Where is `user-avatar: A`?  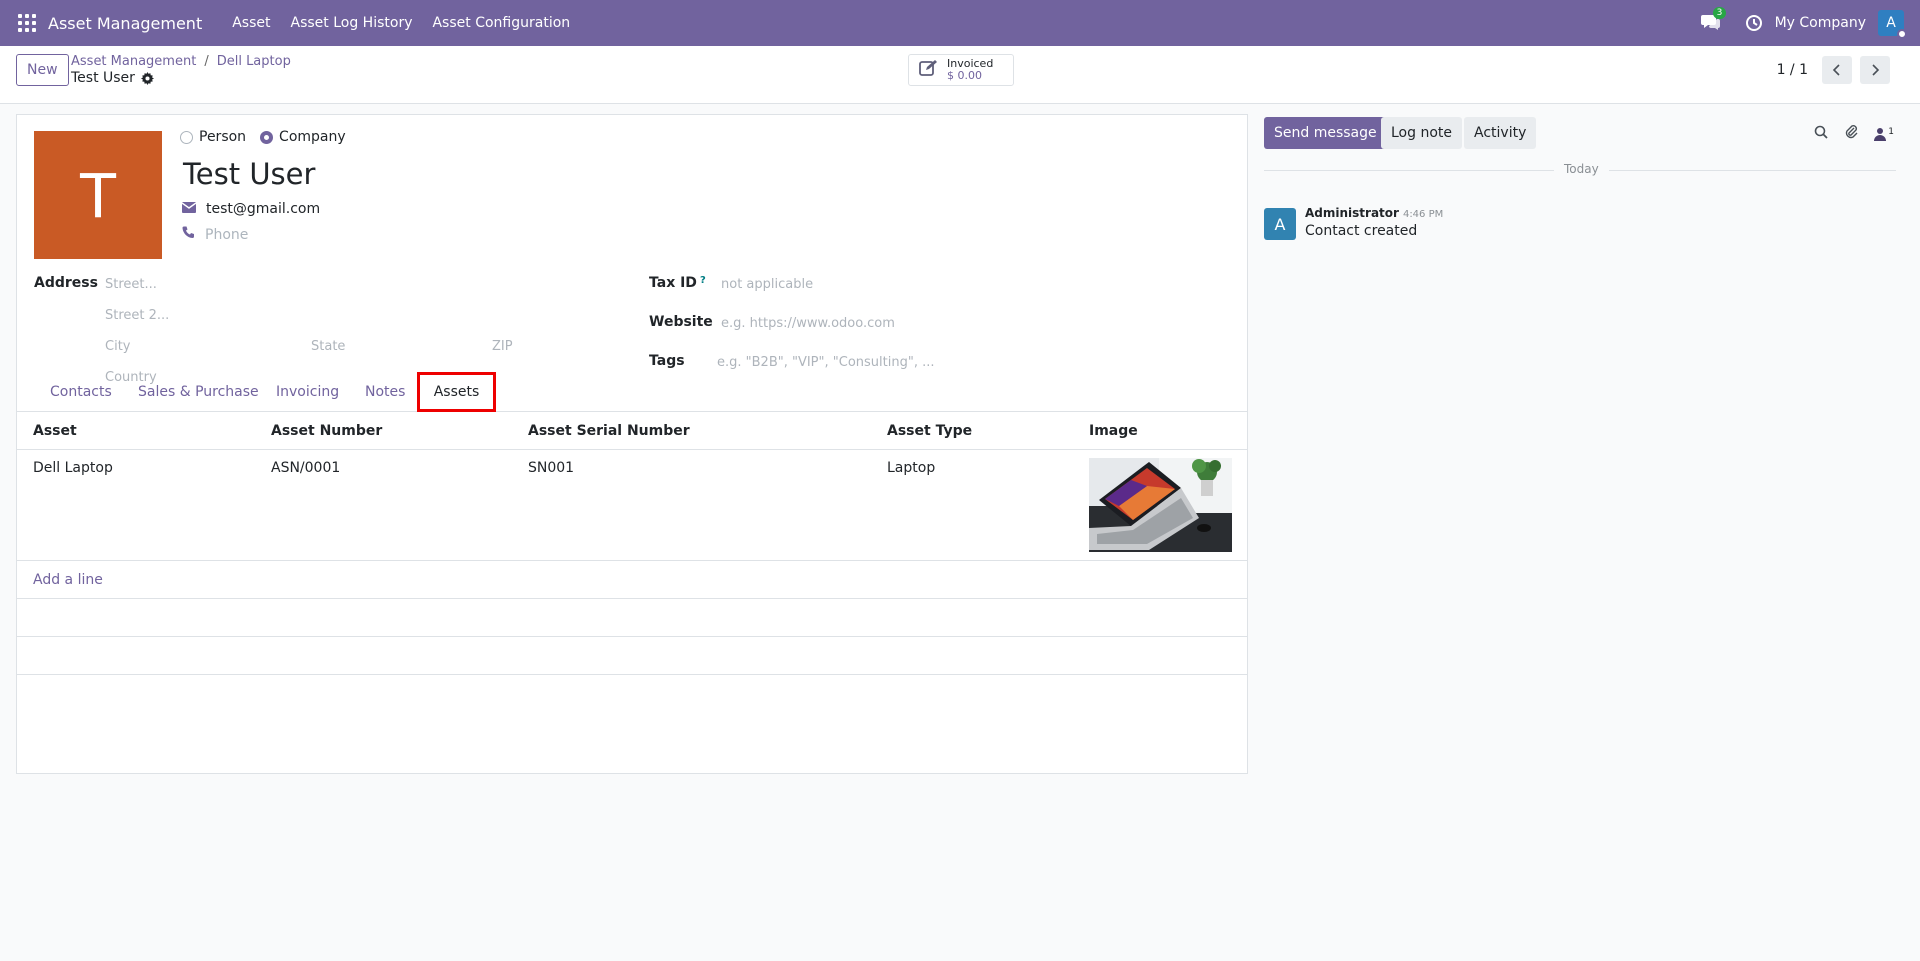
user-avatar: A is located at coordinates (1892, 24).